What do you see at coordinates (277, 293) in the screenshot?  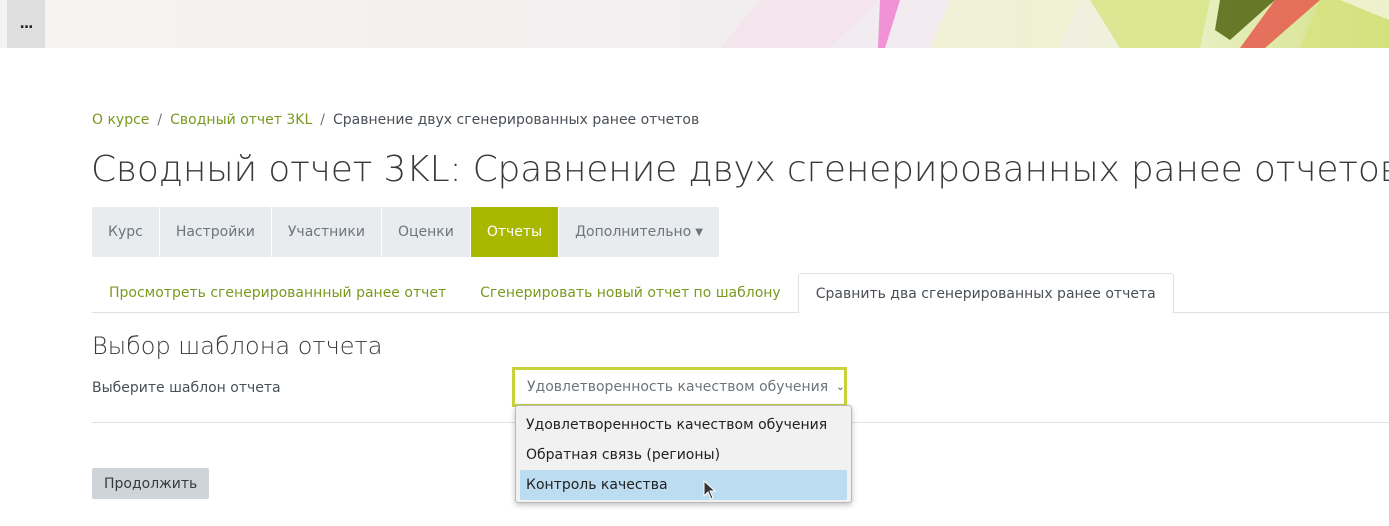 I see `tab-view-report: Просмотреть сгенерированнный ранее отчет` at bounding box center [277, 293].